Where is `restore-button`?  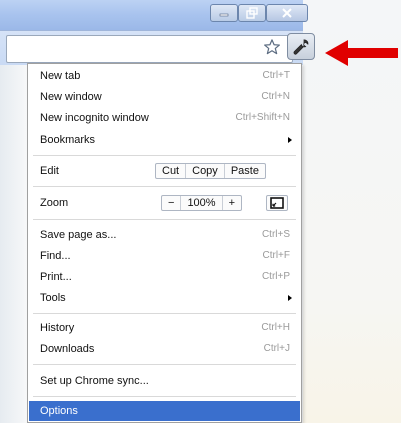
restore-button is located at coordinates (252, 13).